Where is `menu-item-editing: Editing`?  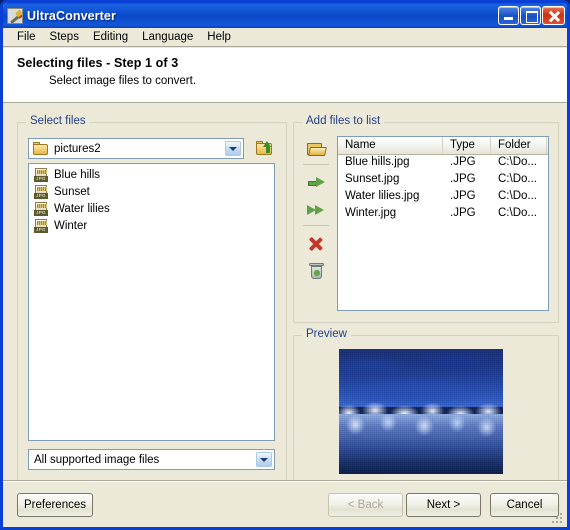 menu-item-editing: Editing is located at coordinates (110, 37).